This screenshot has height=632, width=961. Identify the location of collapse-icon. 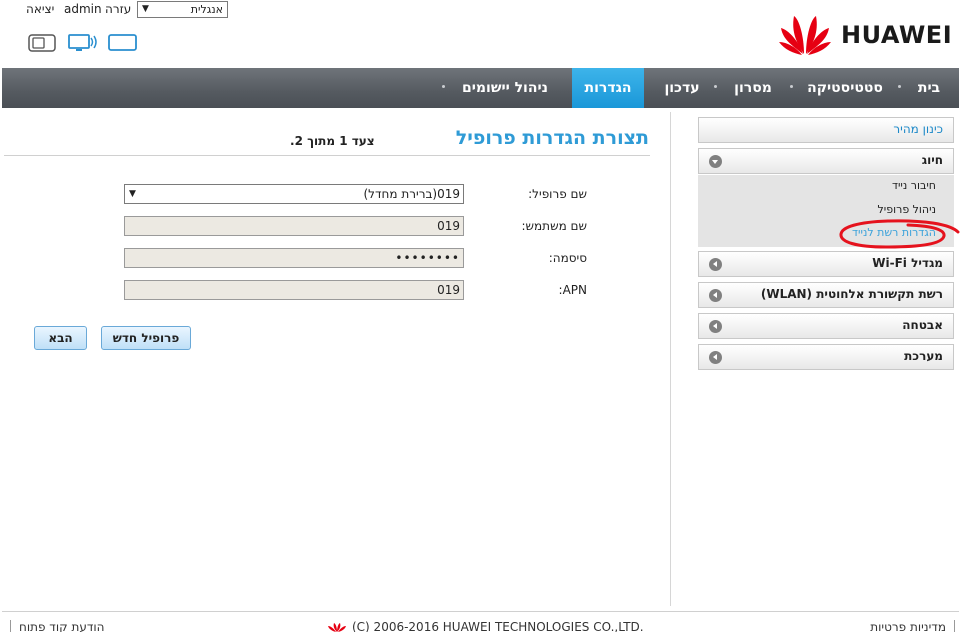
(715, 161).